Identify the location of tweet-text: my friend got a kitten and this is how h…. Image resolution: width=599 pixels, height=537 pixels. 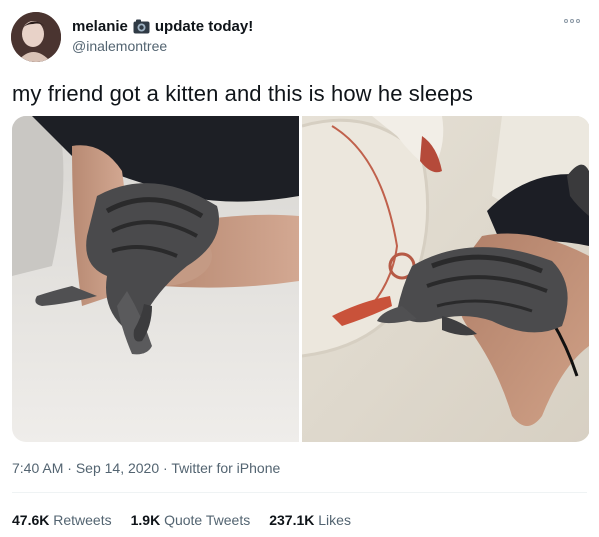
(242, 93).